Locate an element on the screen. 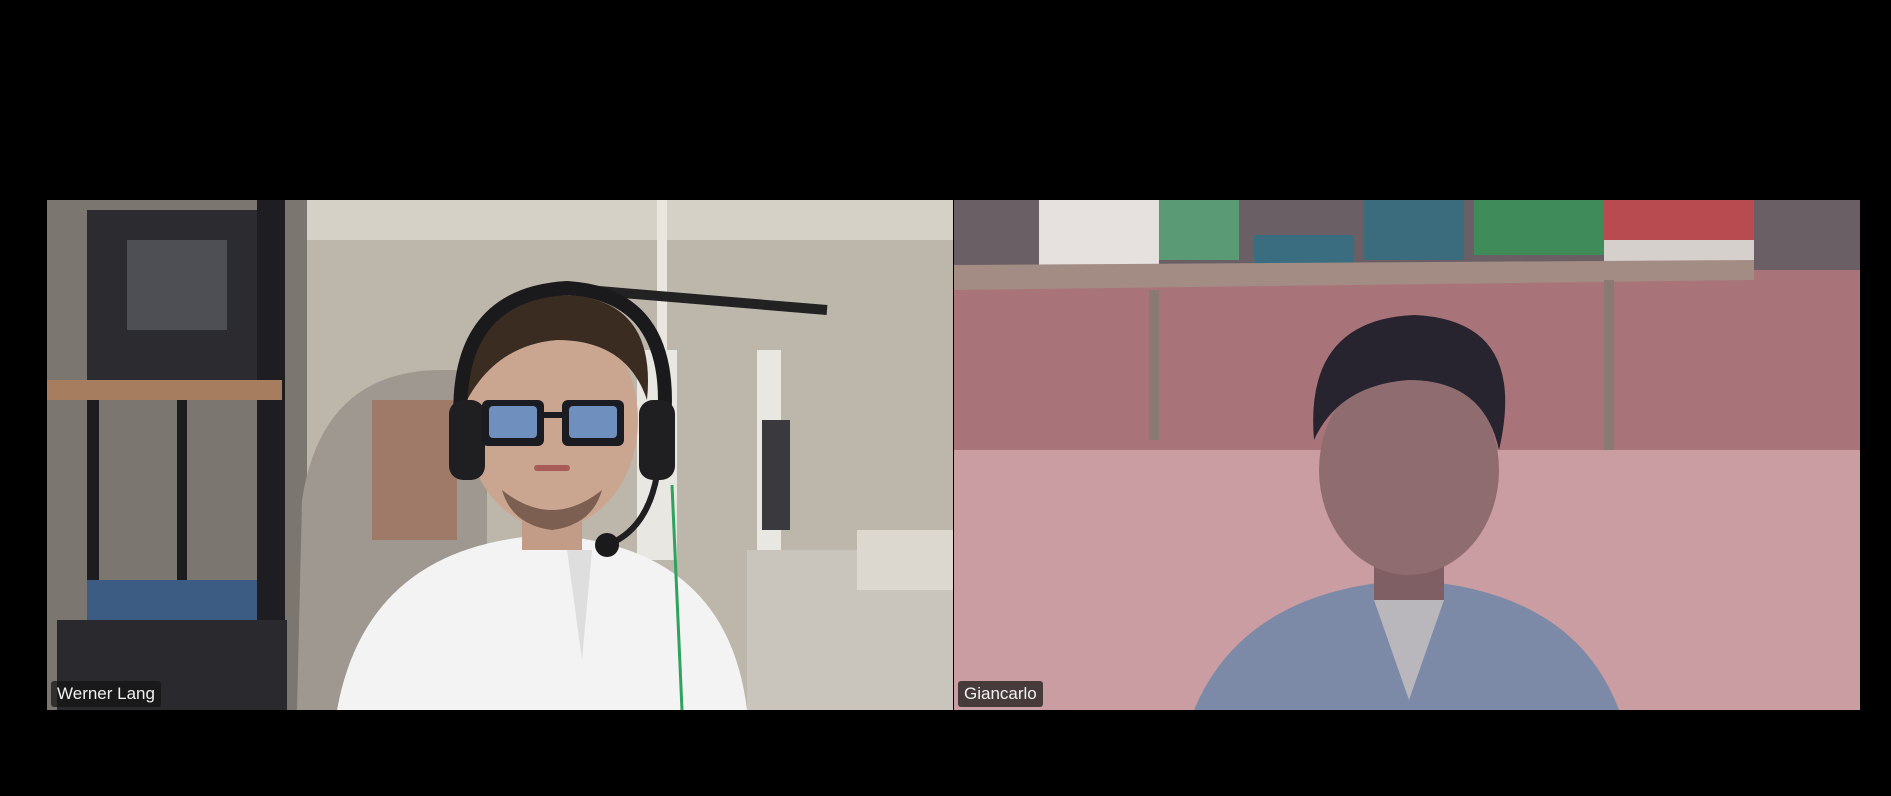 This screenshot has width=1891, height=796. participant-name-label: Giancarlo is located at coordinates (1000, 694).